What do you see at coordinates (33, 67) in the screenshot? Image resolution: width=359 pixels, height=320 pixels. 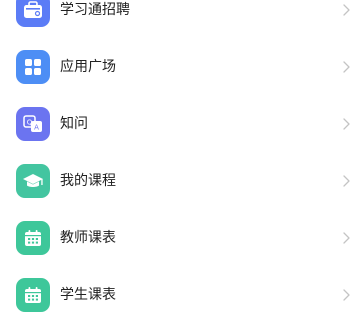 I see `apps-grid-icon` at bounding box center [33, 67].